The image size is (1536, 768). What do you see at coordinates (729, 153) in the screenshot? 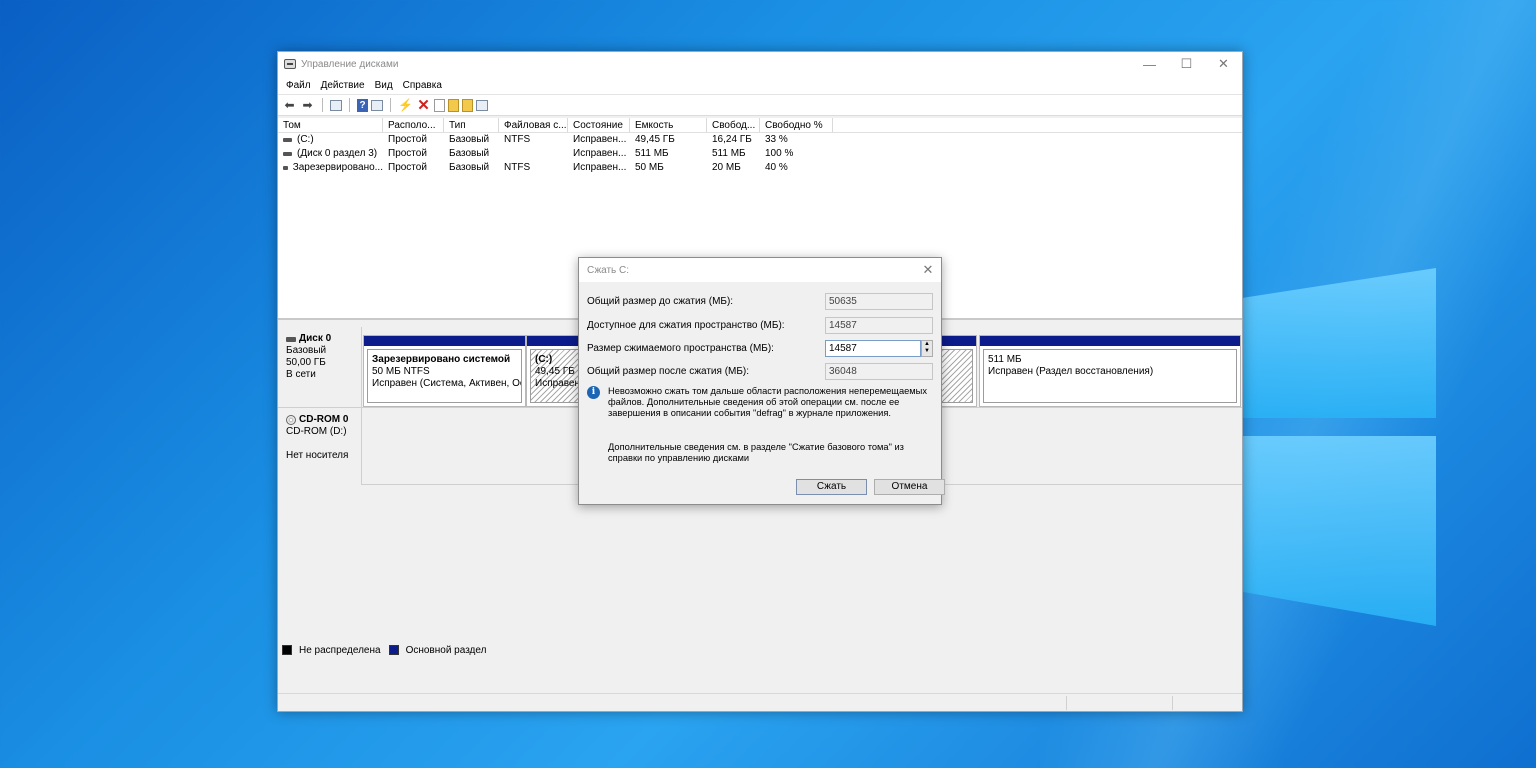
I see `cell-free: 511 МБ` at bounding box center [729, 153].